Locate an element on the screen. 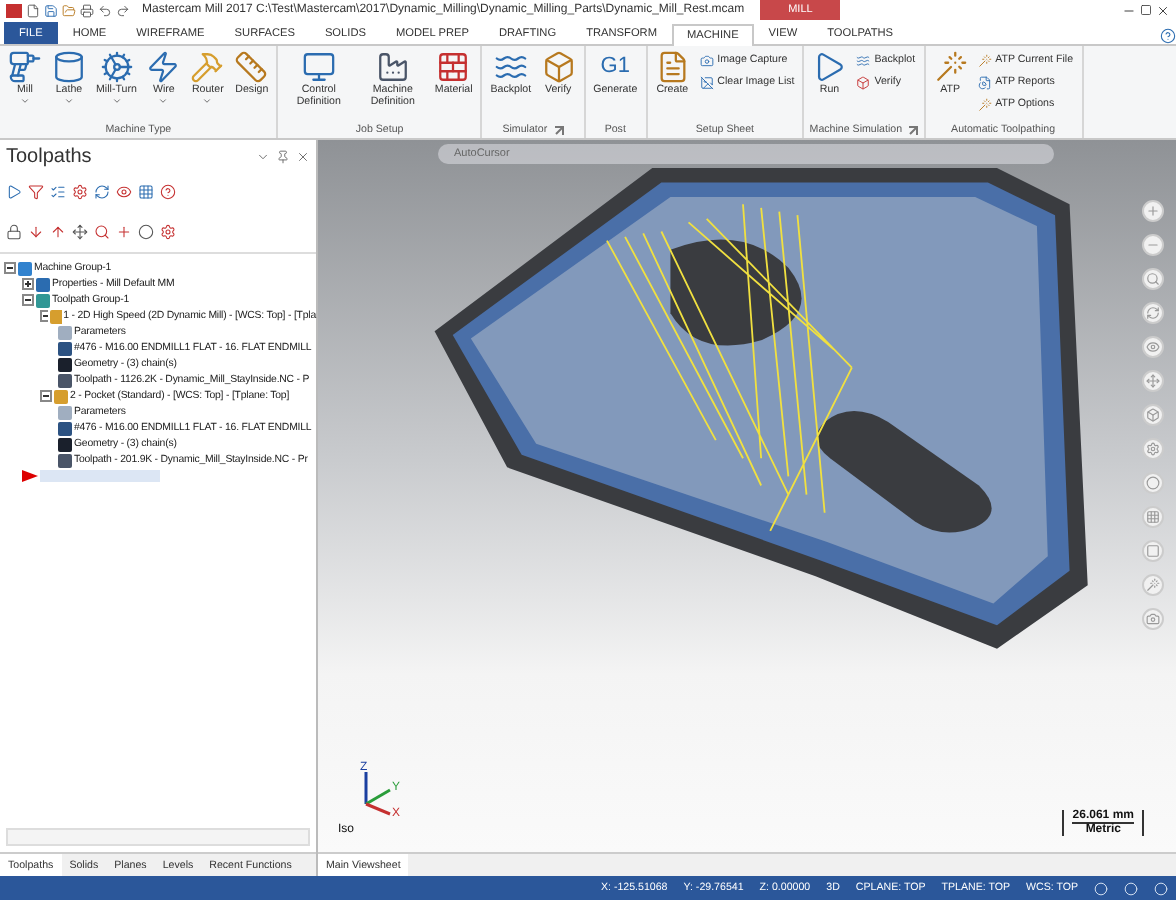  up-arrow-icon is located at coordinates (58, 232).